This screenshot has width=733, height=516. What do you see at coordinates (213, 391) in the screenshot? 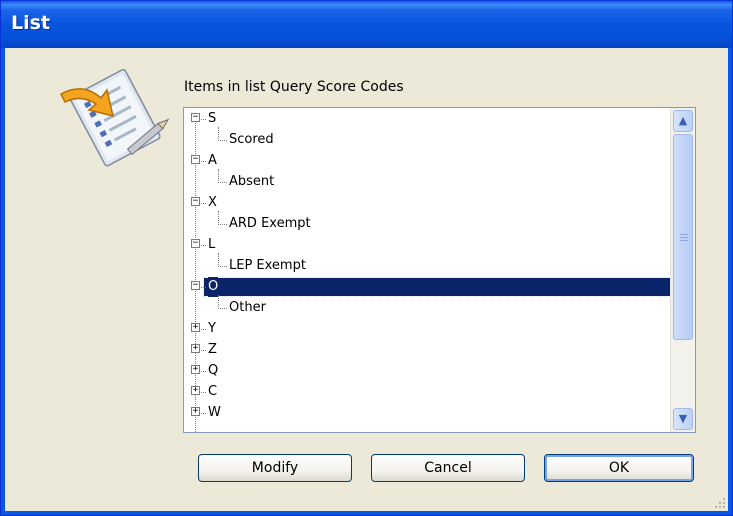
I see `tree-node-label: C` at bounding box center [213, 391].